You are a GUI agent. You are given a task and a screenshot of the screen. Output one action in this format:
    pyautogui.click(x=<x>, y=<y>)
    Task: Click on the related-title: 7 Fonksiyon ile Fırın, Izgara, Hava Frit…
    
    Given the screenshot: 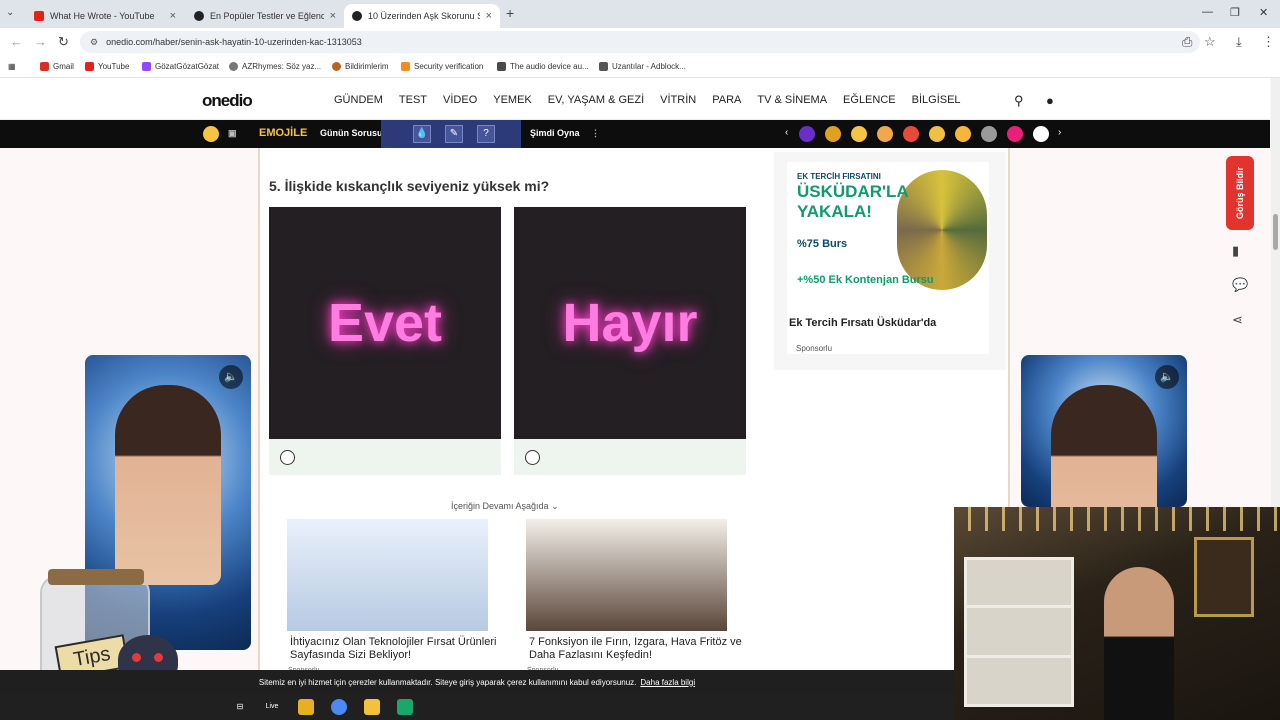 What is the action you would take?
    pyautogui.click(x=639, y=649)
    